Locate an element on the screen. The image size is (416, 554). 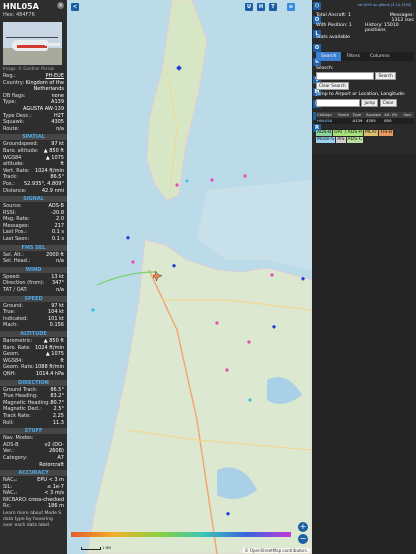
direction-label: Magnetic Heading: is located at coordinates (26, 402).